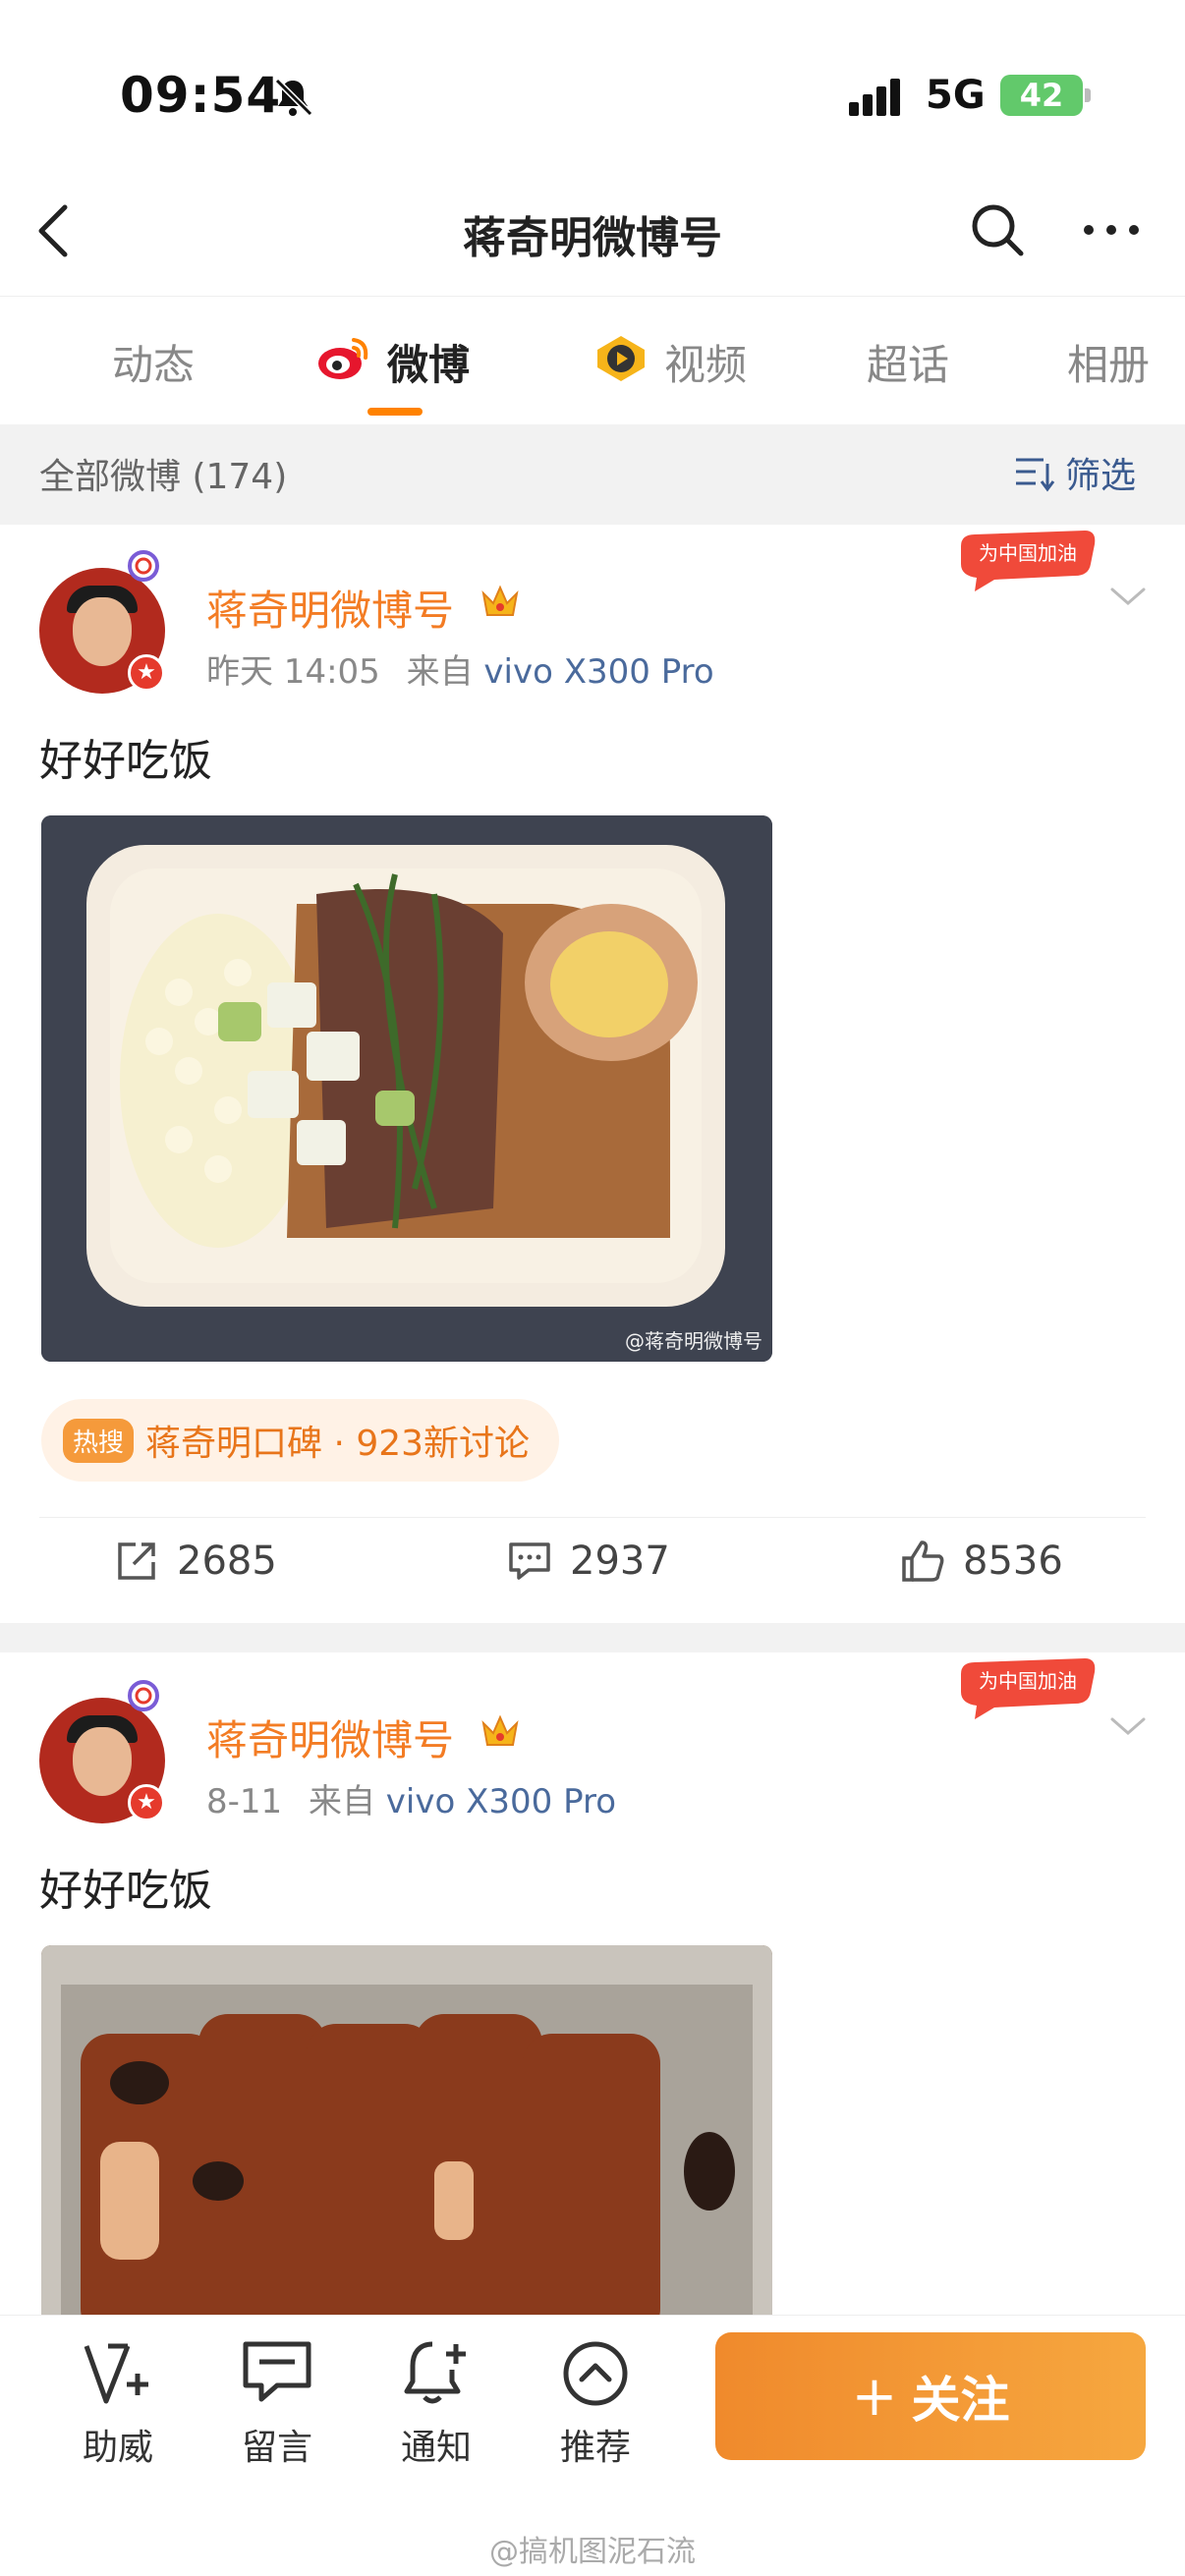  I want to click on post-meta: 昨天 14:05 来自 vivo X300 Pro, so click(460, 668).